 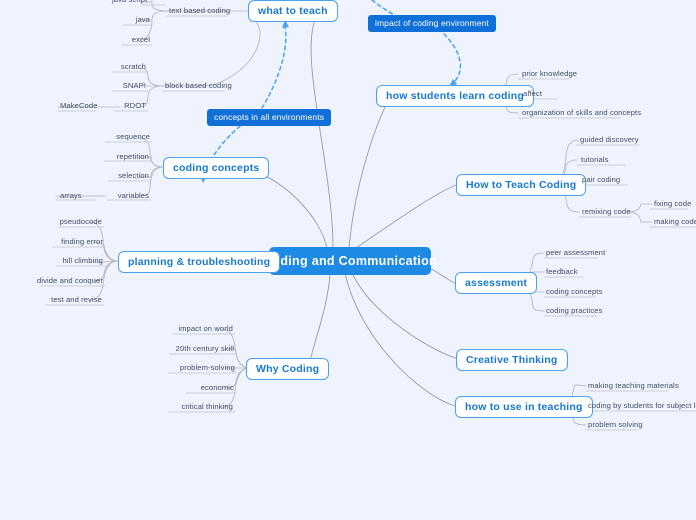 What do you see at coordinates (77, 222) in the screenshot?
I see `leaf-pseudocode: pseudocode` at bounding box center [77, 222].